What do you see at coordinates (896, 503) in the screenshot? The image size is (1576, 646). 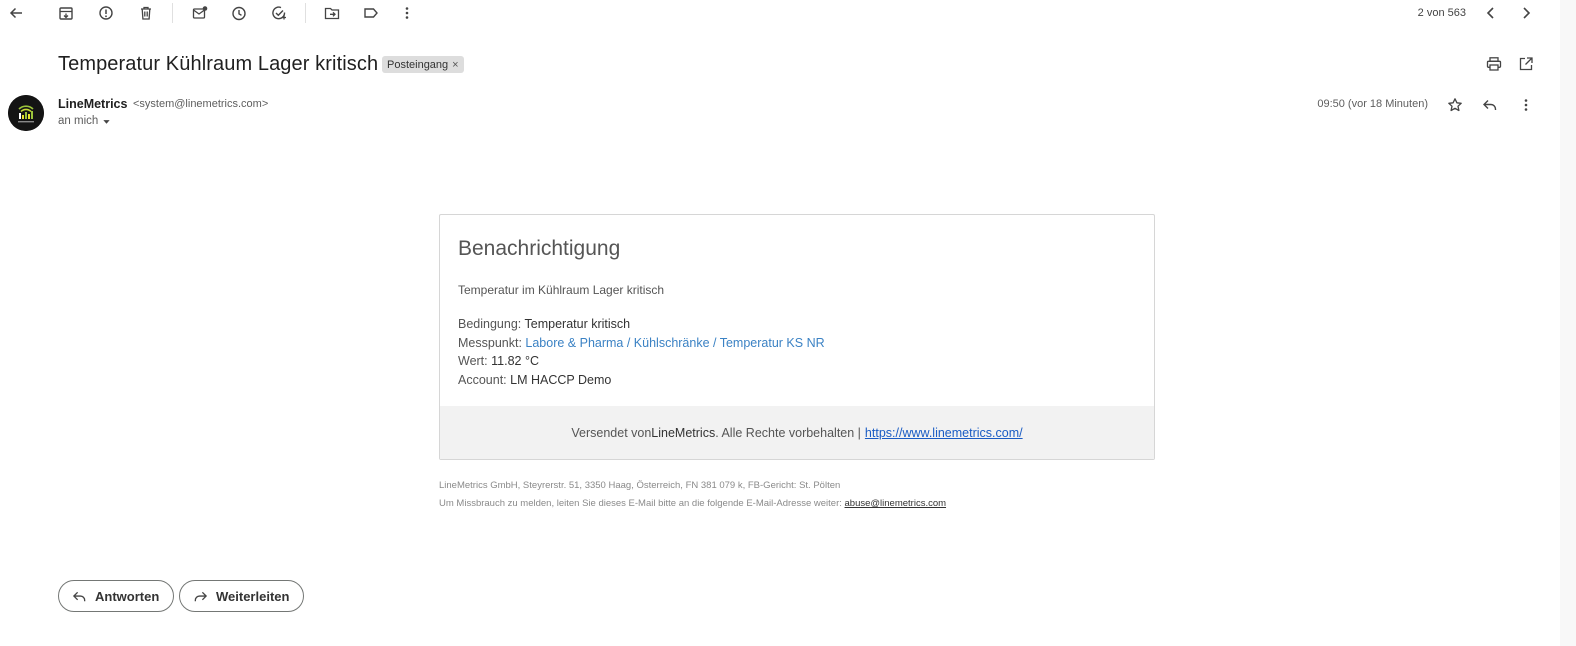 I see `abuse-email-link: abuse@linemetrics.com` at bounding box center [896, 503].